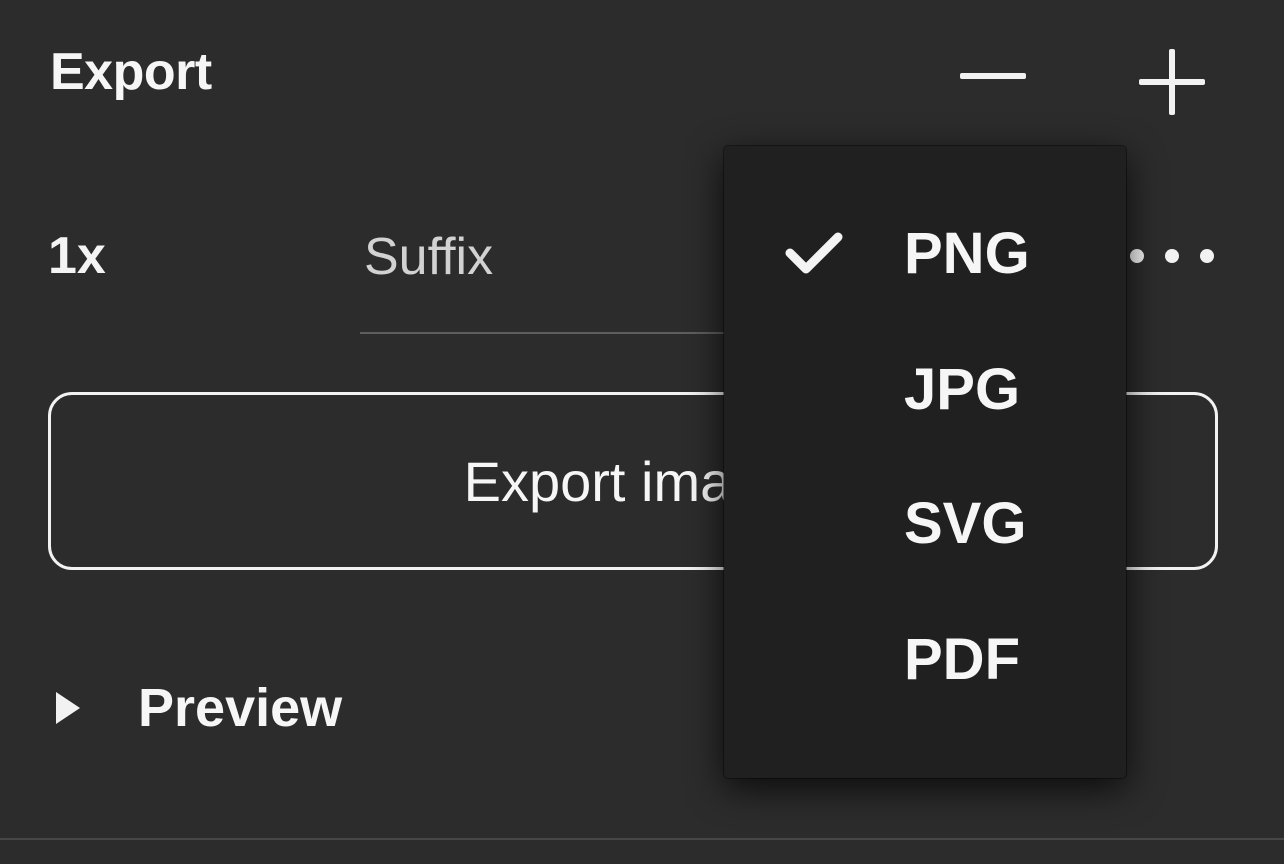  I want to click on check-icon, so click(814, 253).